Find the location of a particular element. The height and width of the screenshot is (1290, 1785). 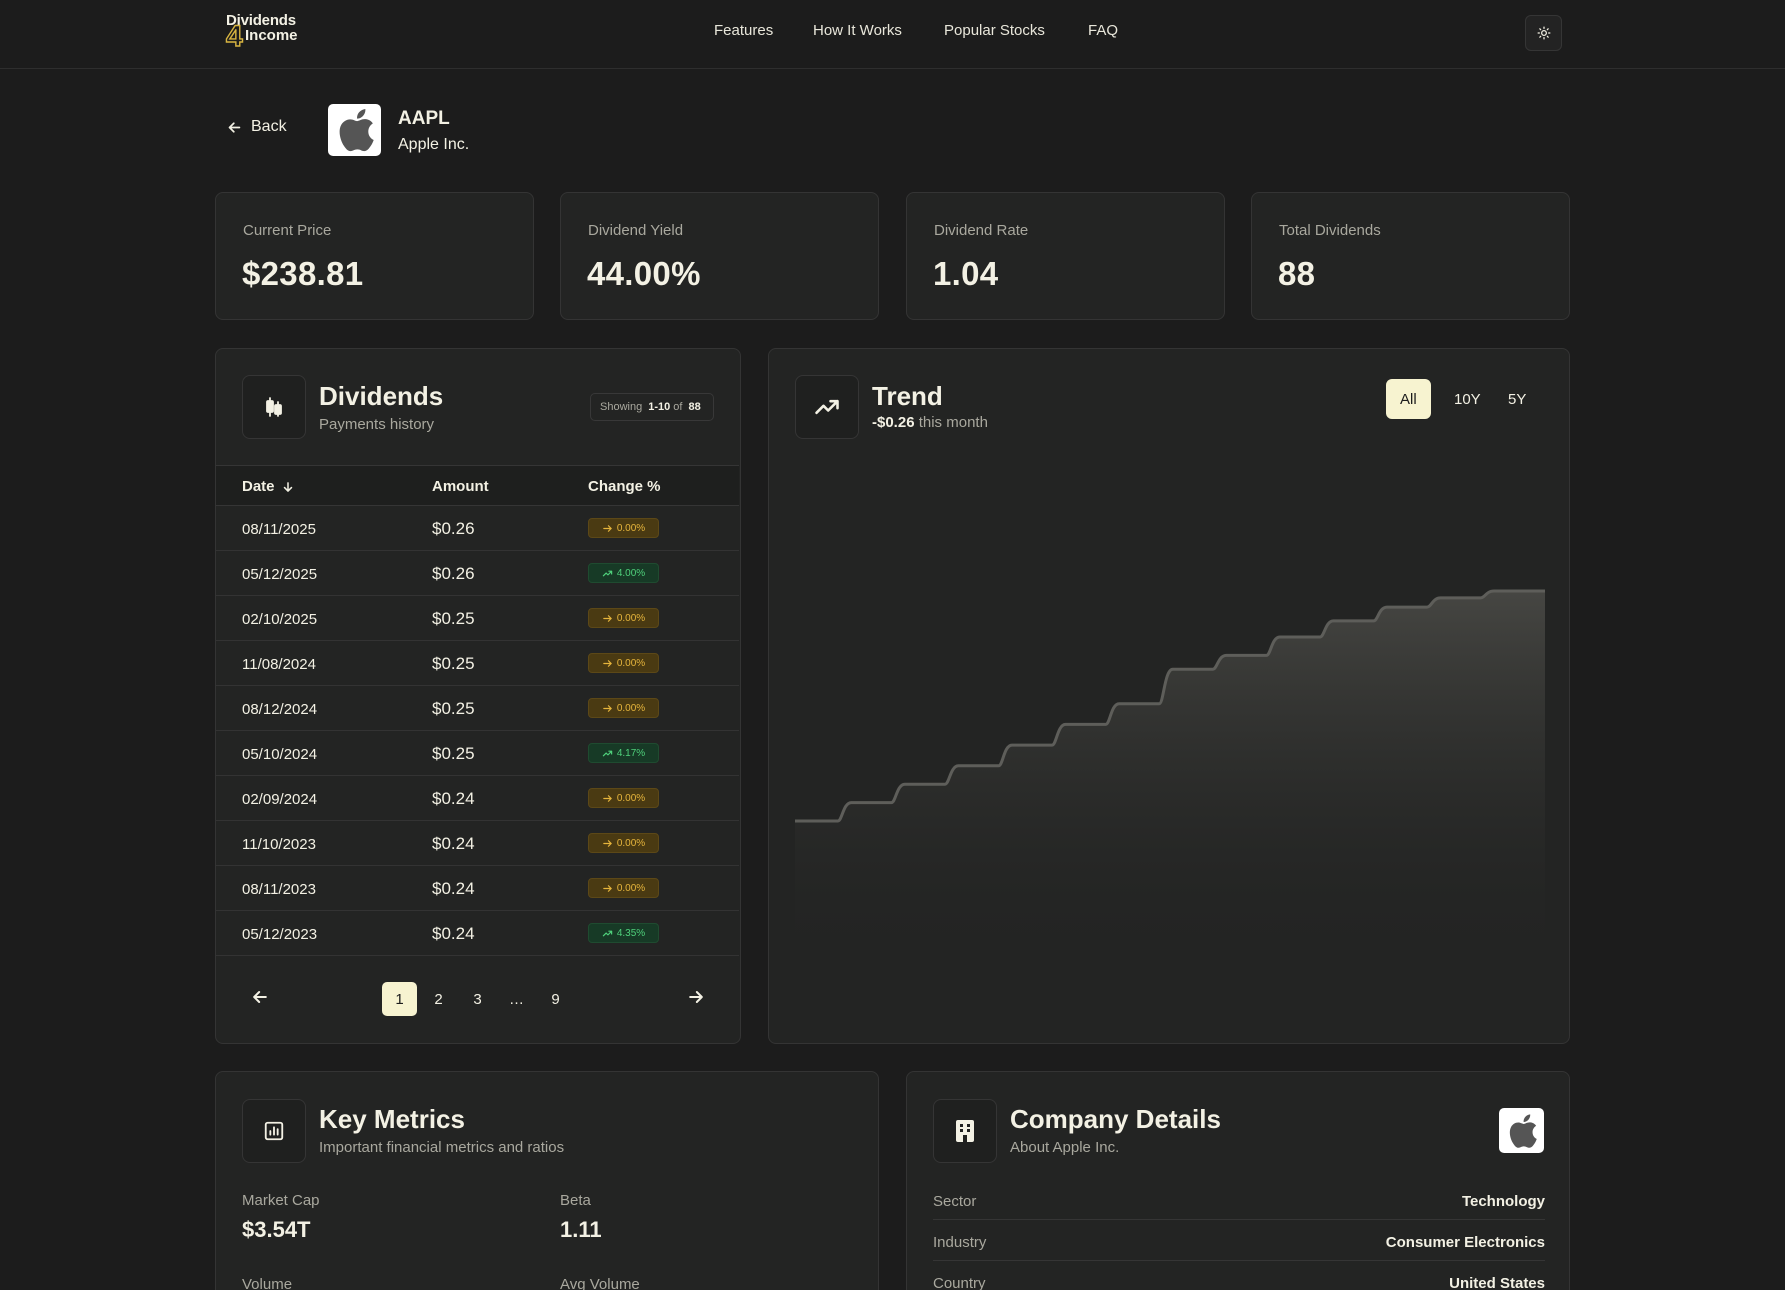

page-3-button: 3 is located at coordinates (477, 999).